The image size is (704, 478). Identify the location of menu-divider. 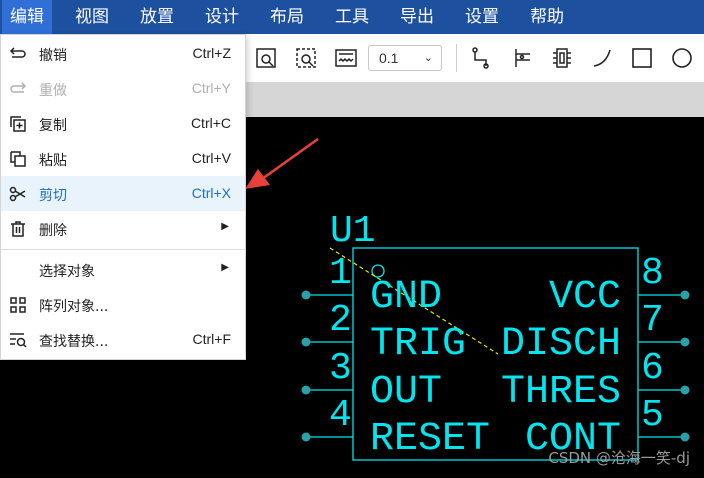
(123, 249).